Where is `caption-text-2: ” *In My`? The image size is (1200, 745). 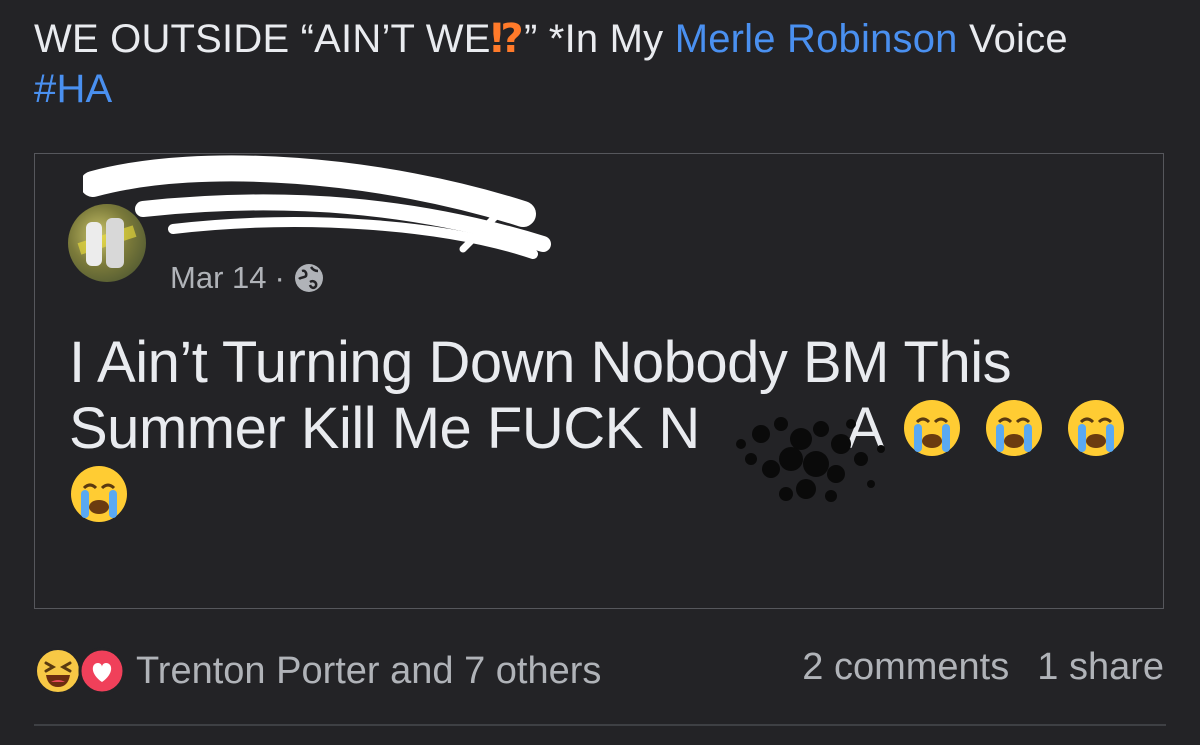
caption-text-2: ” *In My is located at coordinates (599, 39).